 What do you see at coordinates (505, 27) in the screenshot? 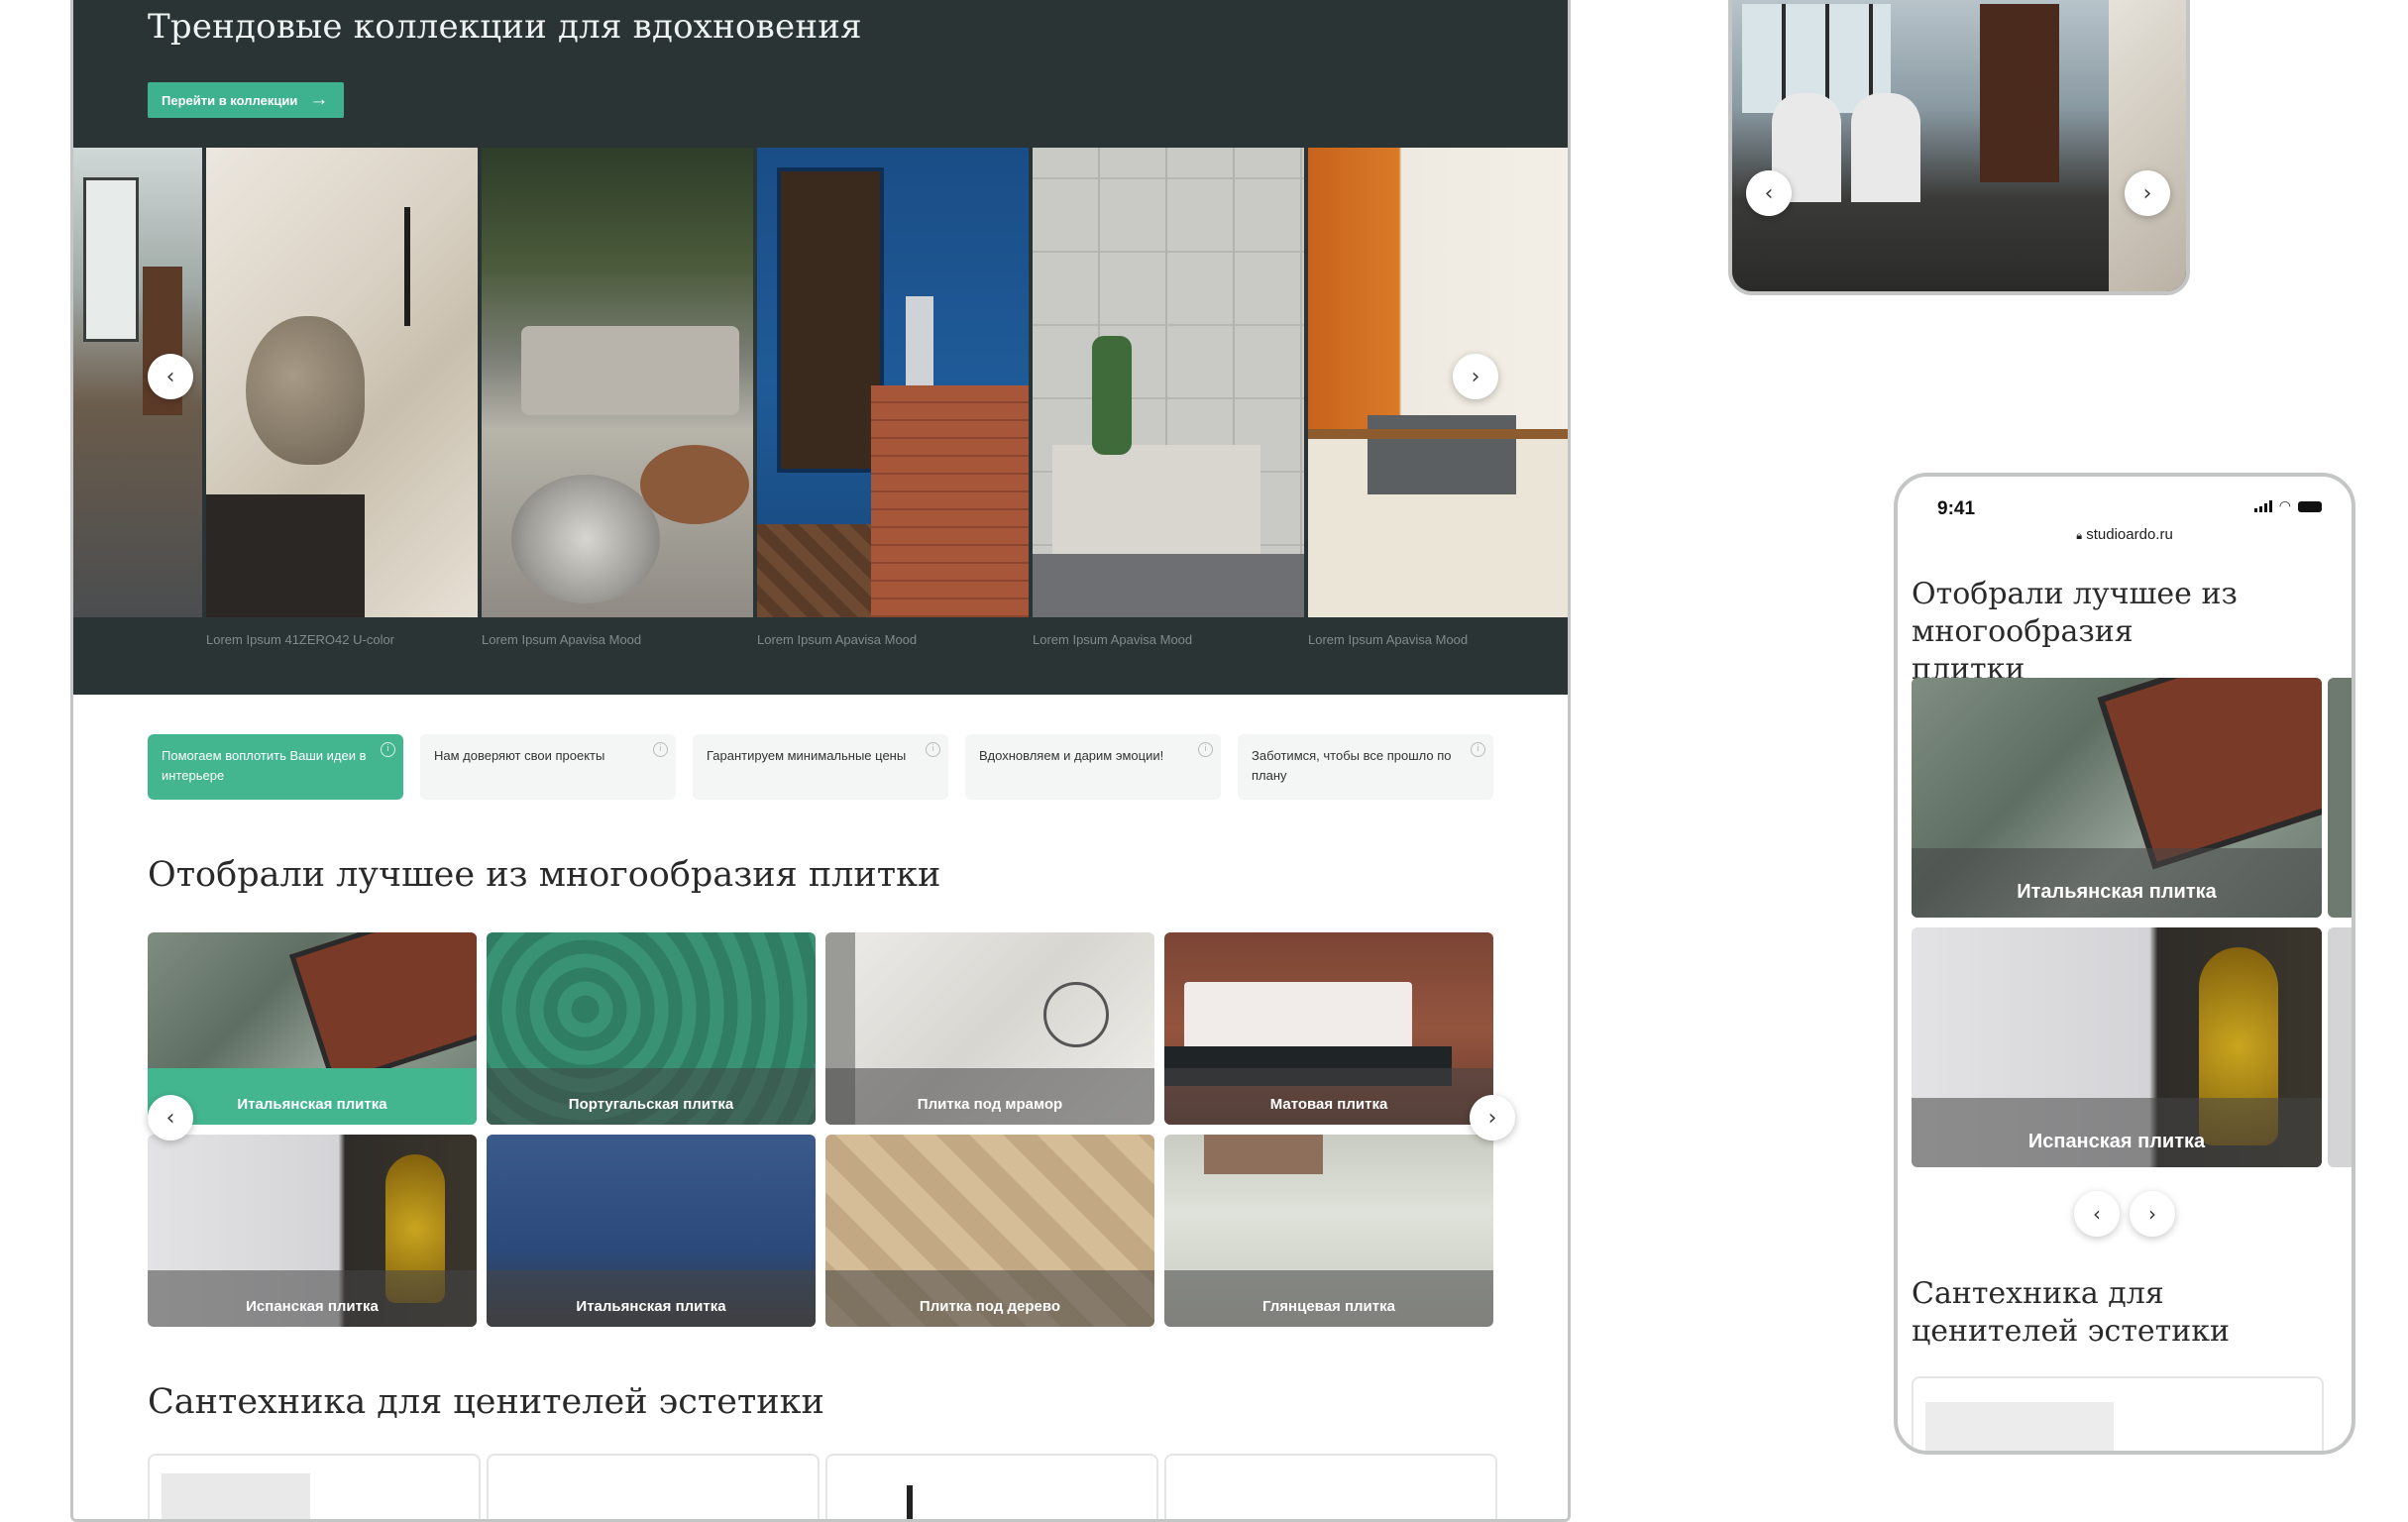
I see `hero-title: Трендовые коллекции для вдохновения` at bounding box center [505, 27].